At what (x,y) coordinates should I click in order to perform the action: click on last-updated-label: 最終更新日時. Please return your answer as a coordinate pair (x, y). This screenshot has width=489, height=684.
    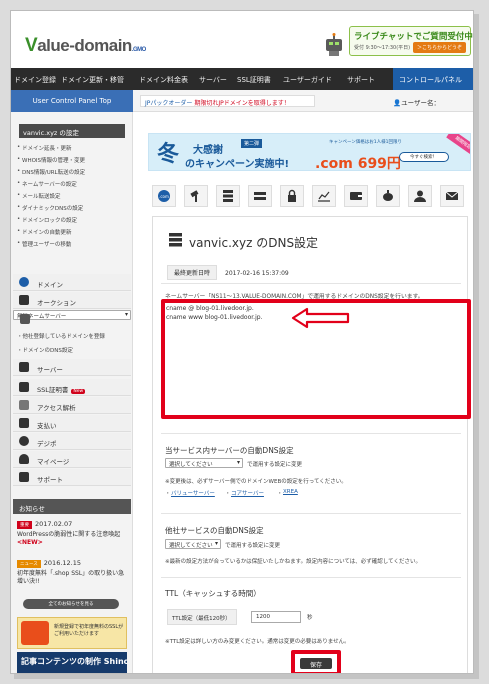
    Looking at the image, I should click on (192, 272).